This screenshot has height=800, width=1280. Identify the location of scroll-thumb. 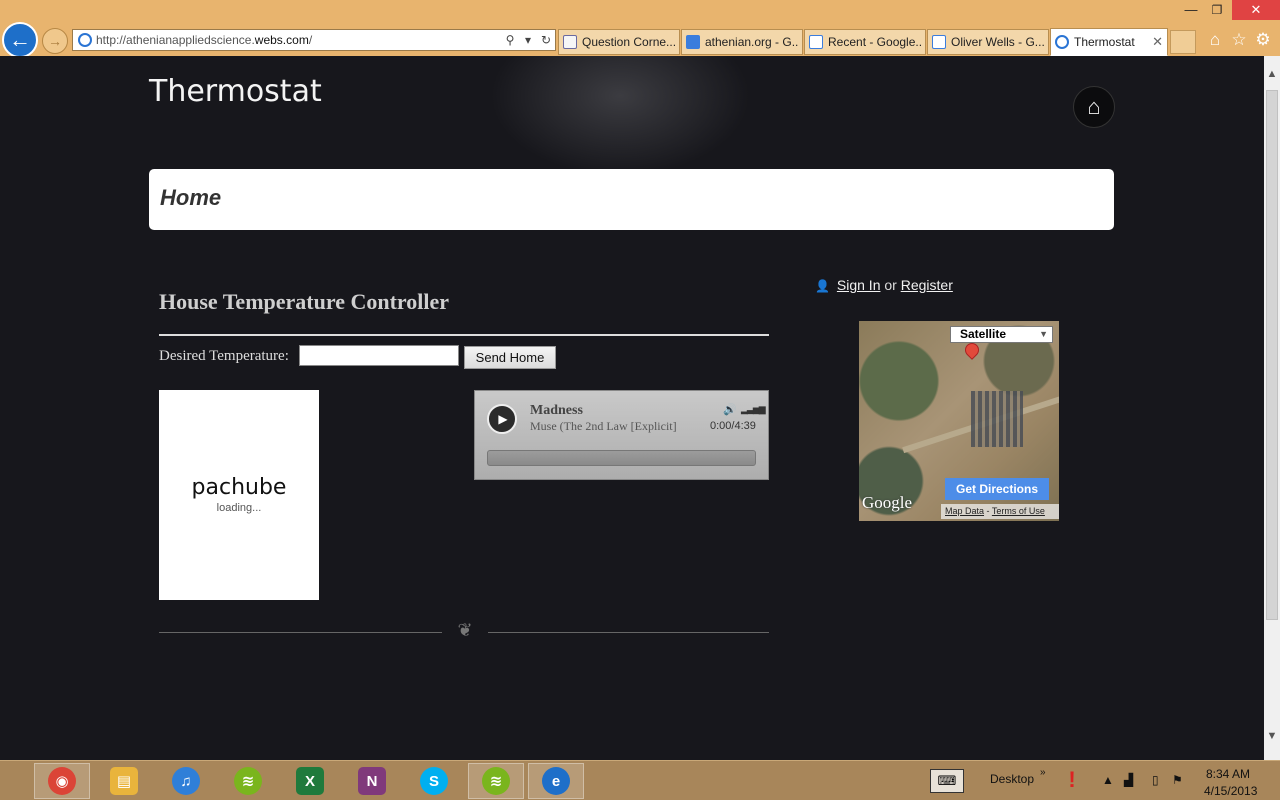
(1272, 355).